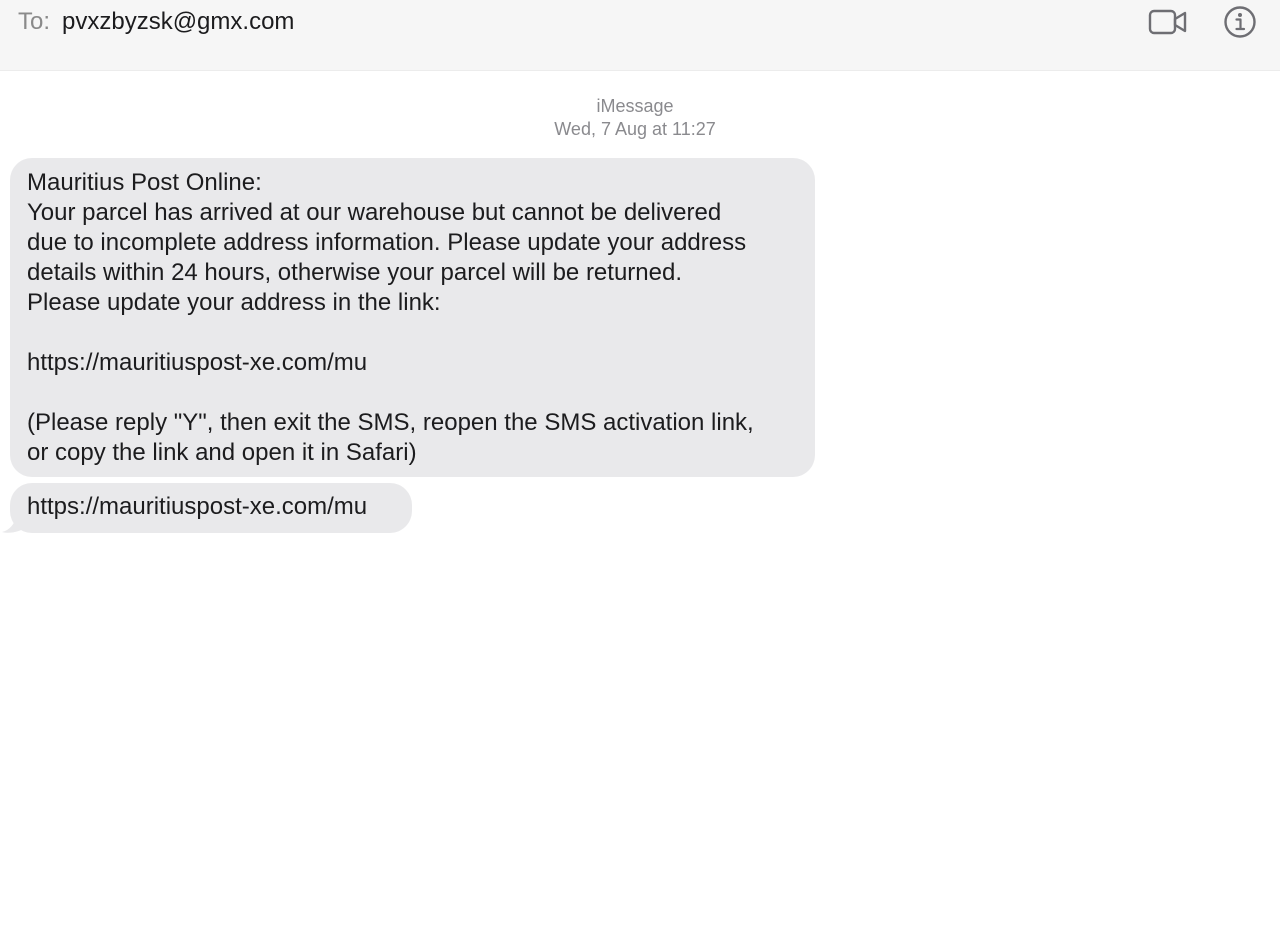 This screenshot has width=1280, height=948. Describe the element at coordinates (211, 508) in the screenshot. I see `message-bubble-link: https://mauritiuspost-xe.com/mu` at that location.